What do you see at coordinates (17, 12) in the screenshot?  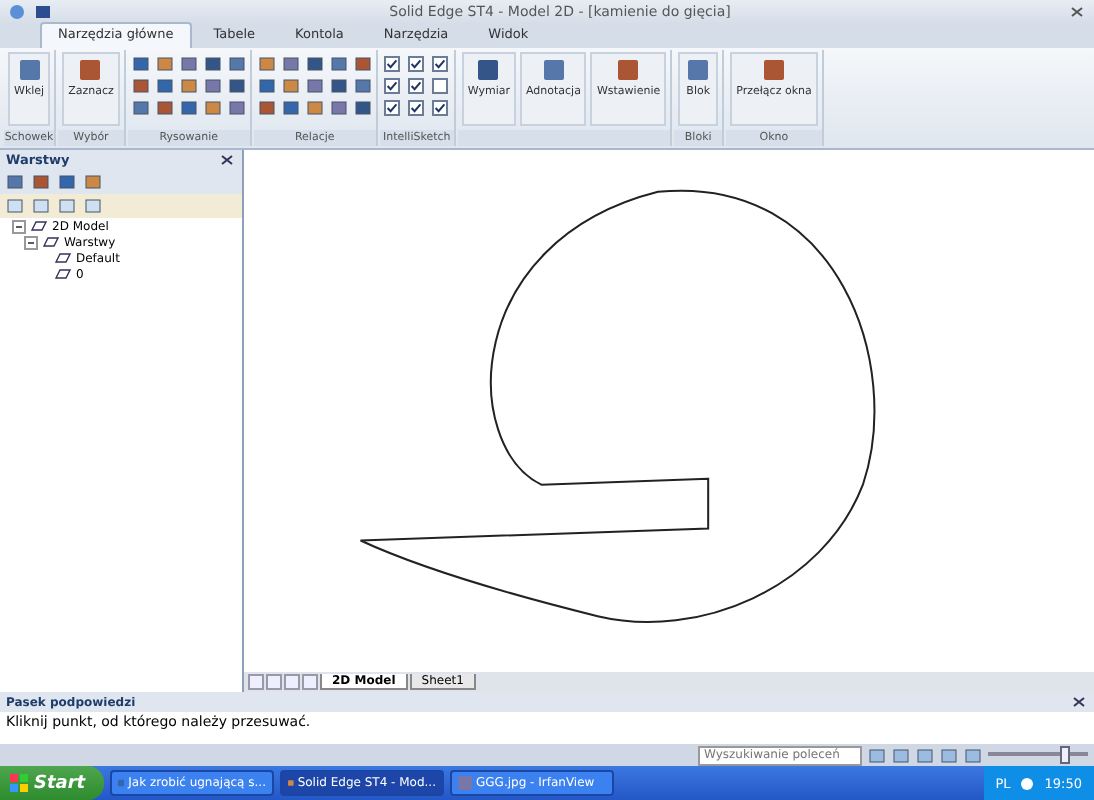 I see `app-logo-icon` at bounding box center [17, 12].